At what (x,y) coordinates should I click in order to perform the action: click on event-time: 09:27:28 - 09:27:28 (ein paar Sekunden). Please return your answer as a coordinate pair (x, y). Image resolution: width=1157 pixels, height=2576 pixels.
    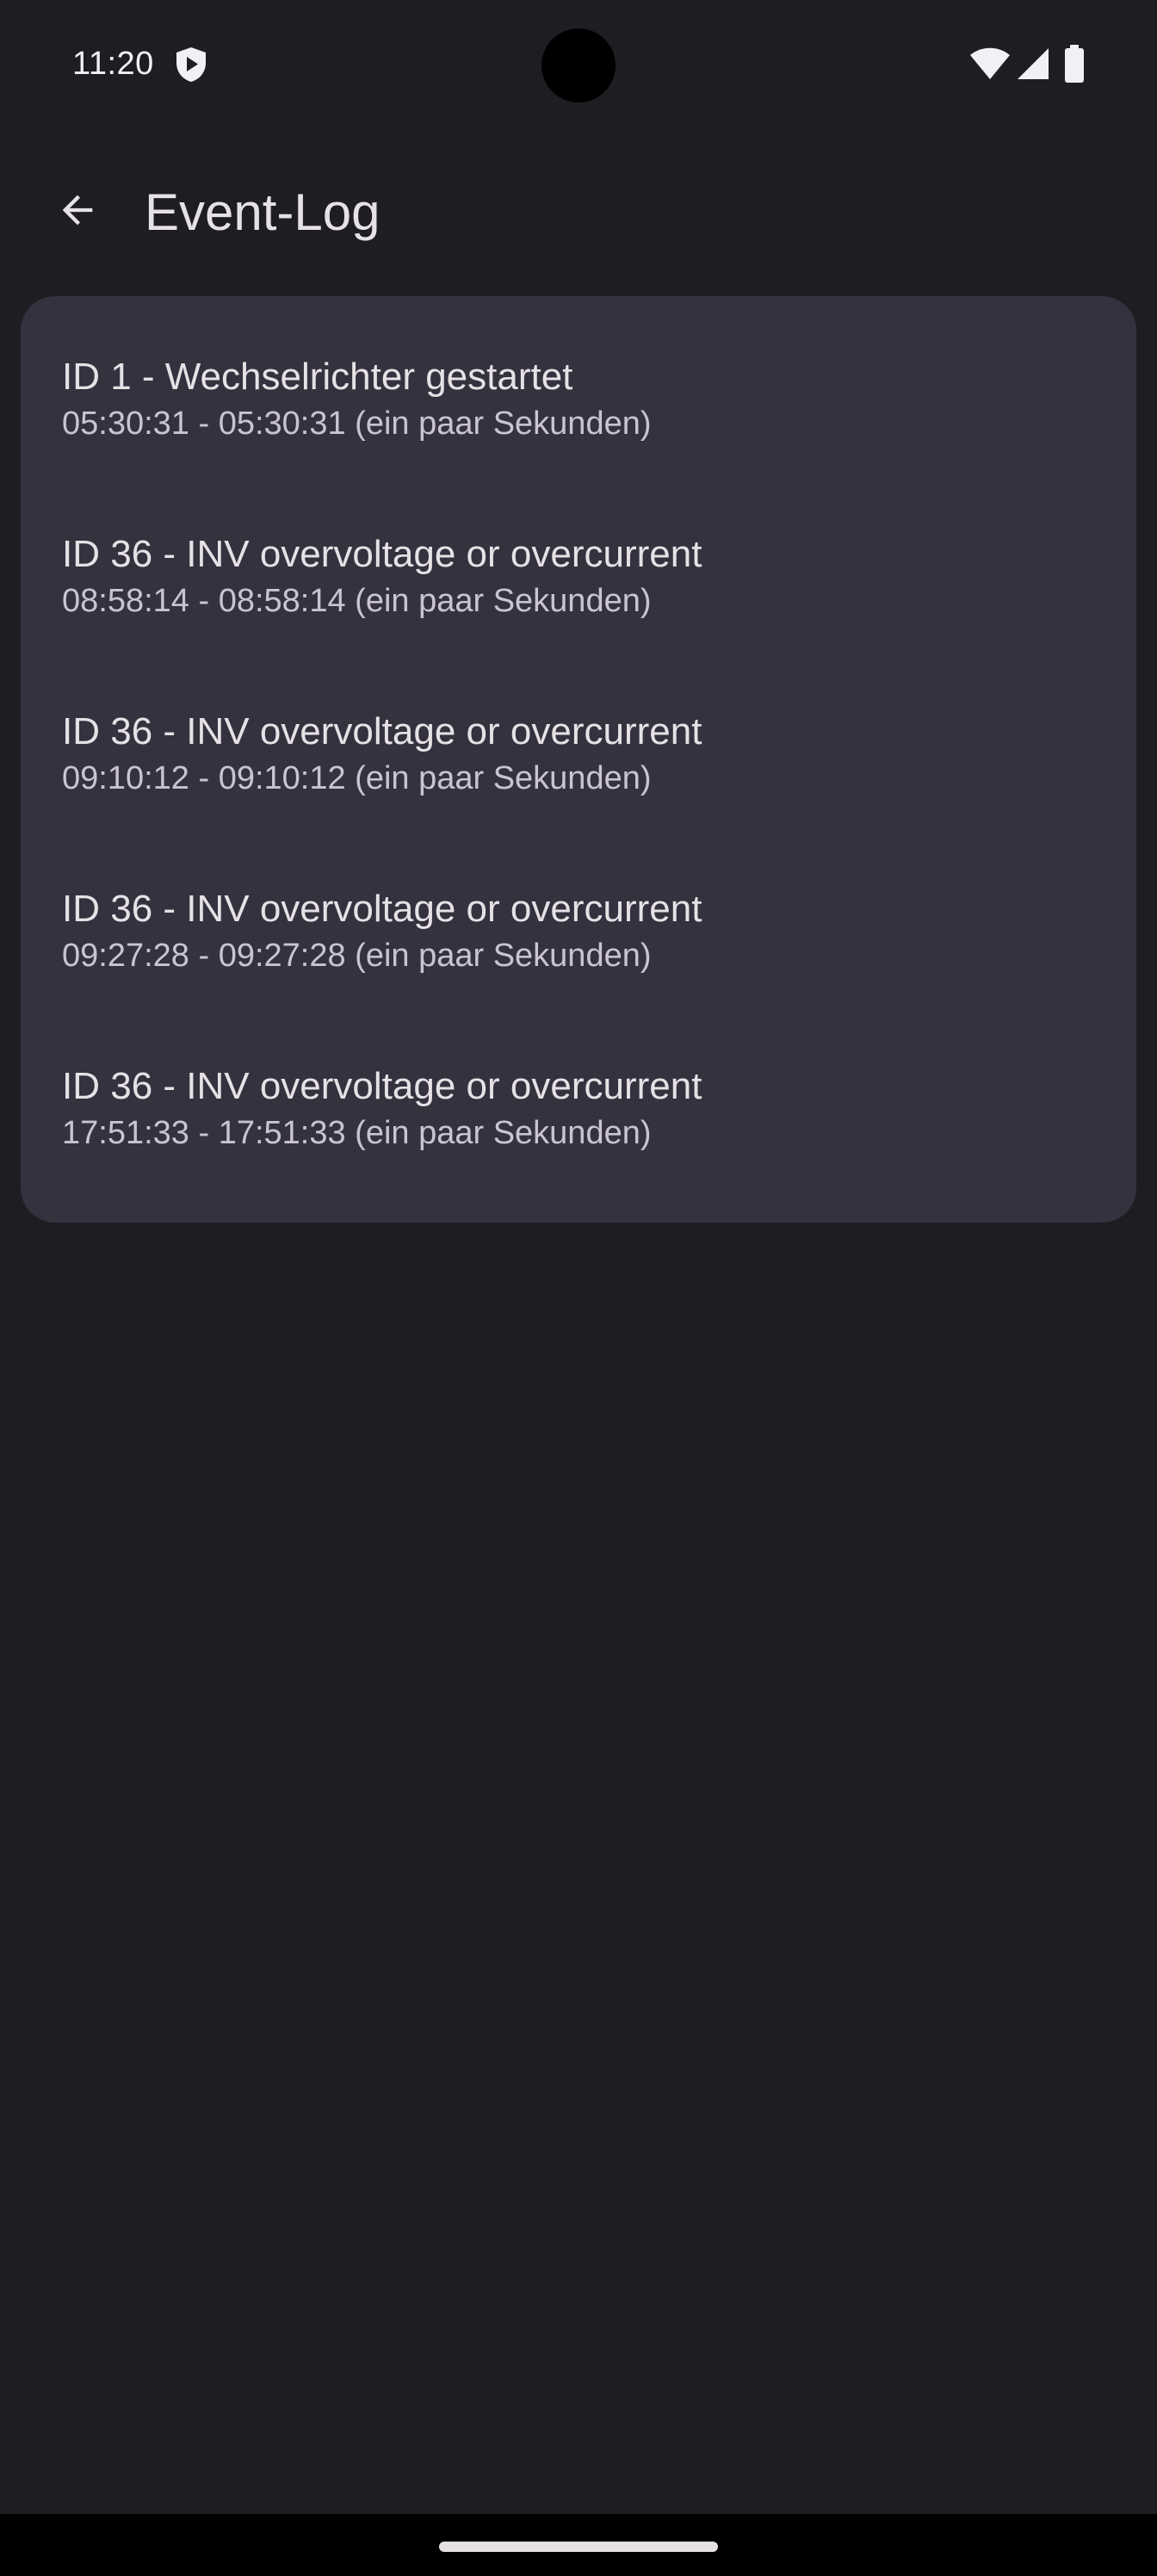
    Looking at the image, I should click on (357, 956).